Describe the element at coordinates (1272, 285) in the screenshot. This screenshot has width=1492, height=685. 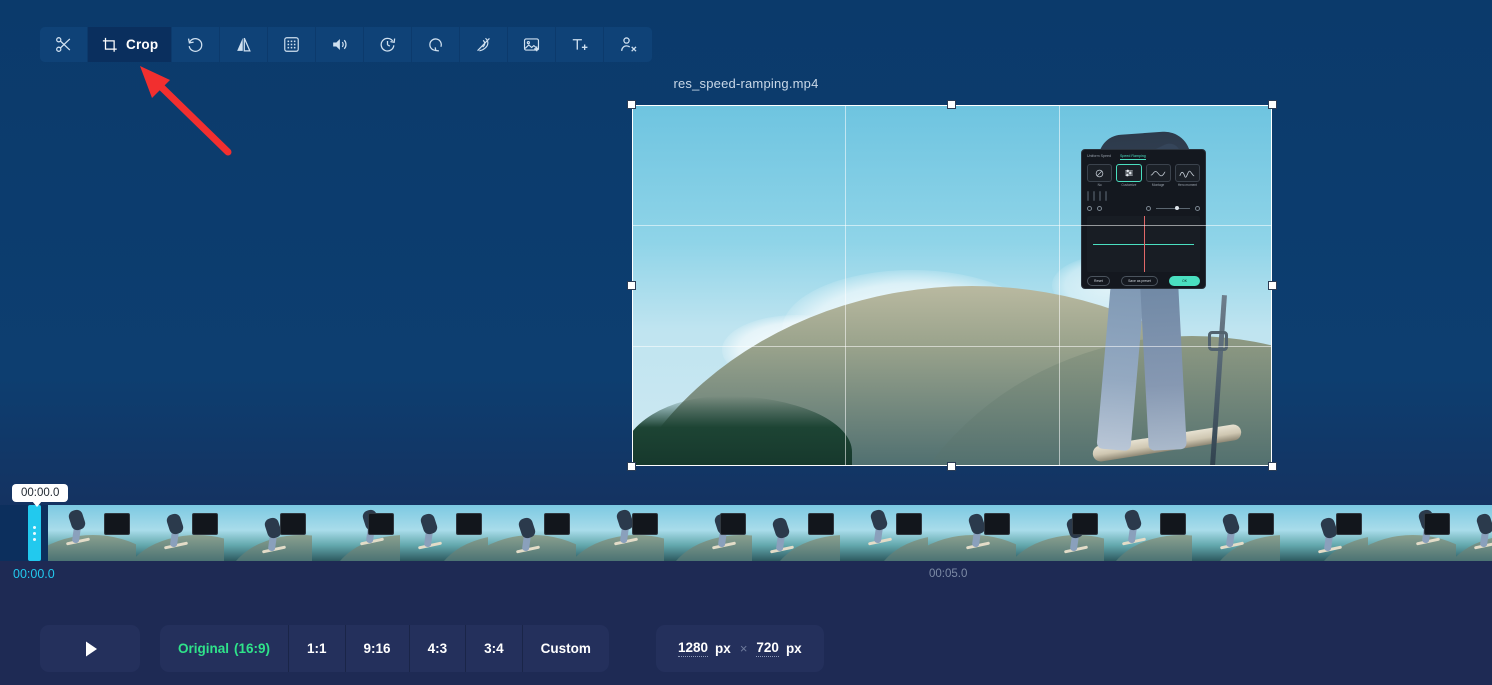
I see `crop-handle-middle-right` at that location.